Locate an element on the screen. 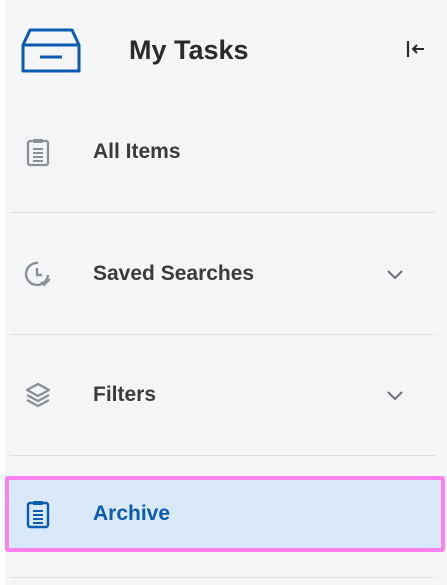 The width and height of the screenshot is (447, 585). sidebar-item-label: Filters is located at coordinates (125, 394).